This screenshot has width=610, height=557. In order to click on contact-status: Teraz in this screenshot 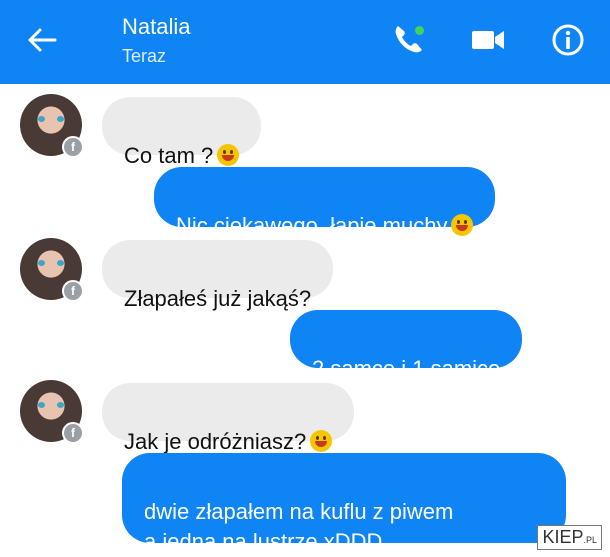, I will do `click(144, 56)`.